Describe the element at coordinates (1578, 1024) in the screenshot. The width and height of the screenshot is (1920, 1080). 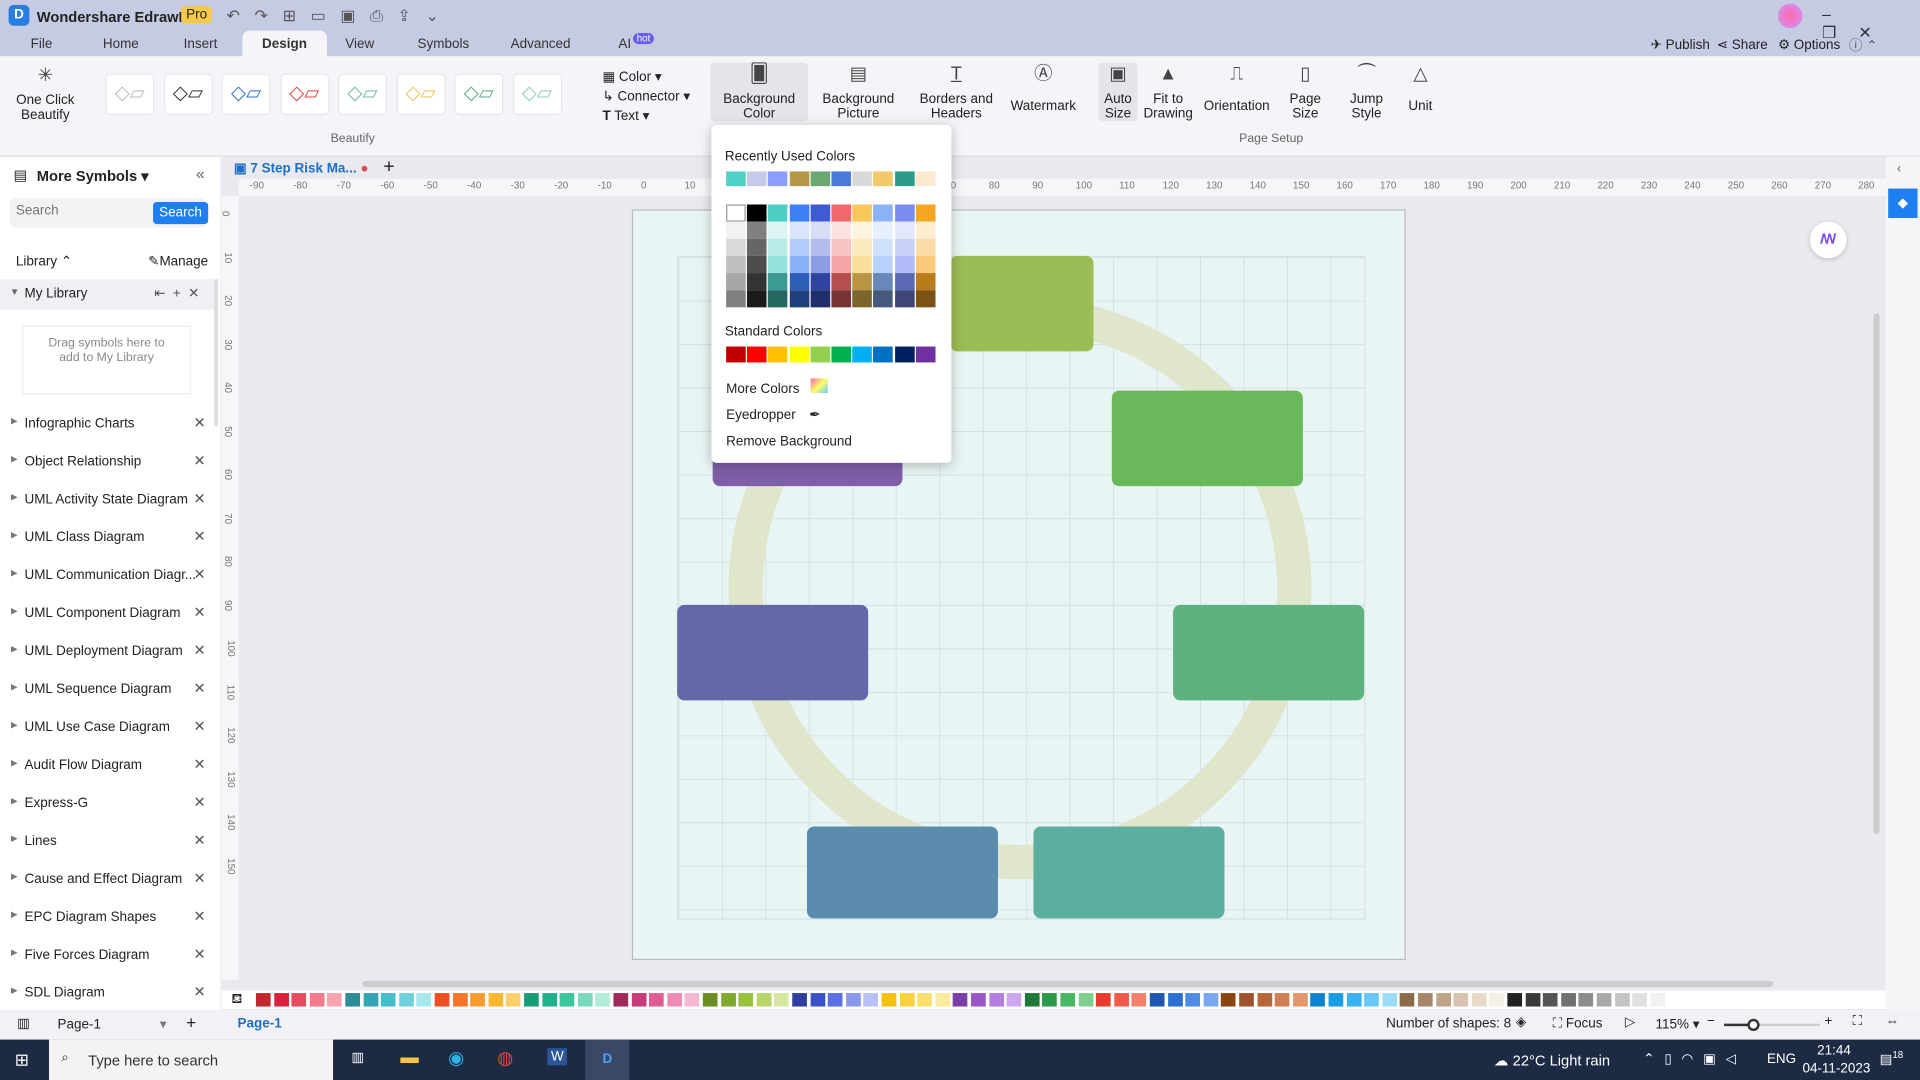
I see `focus-button: ⛶ Focus` at that location.